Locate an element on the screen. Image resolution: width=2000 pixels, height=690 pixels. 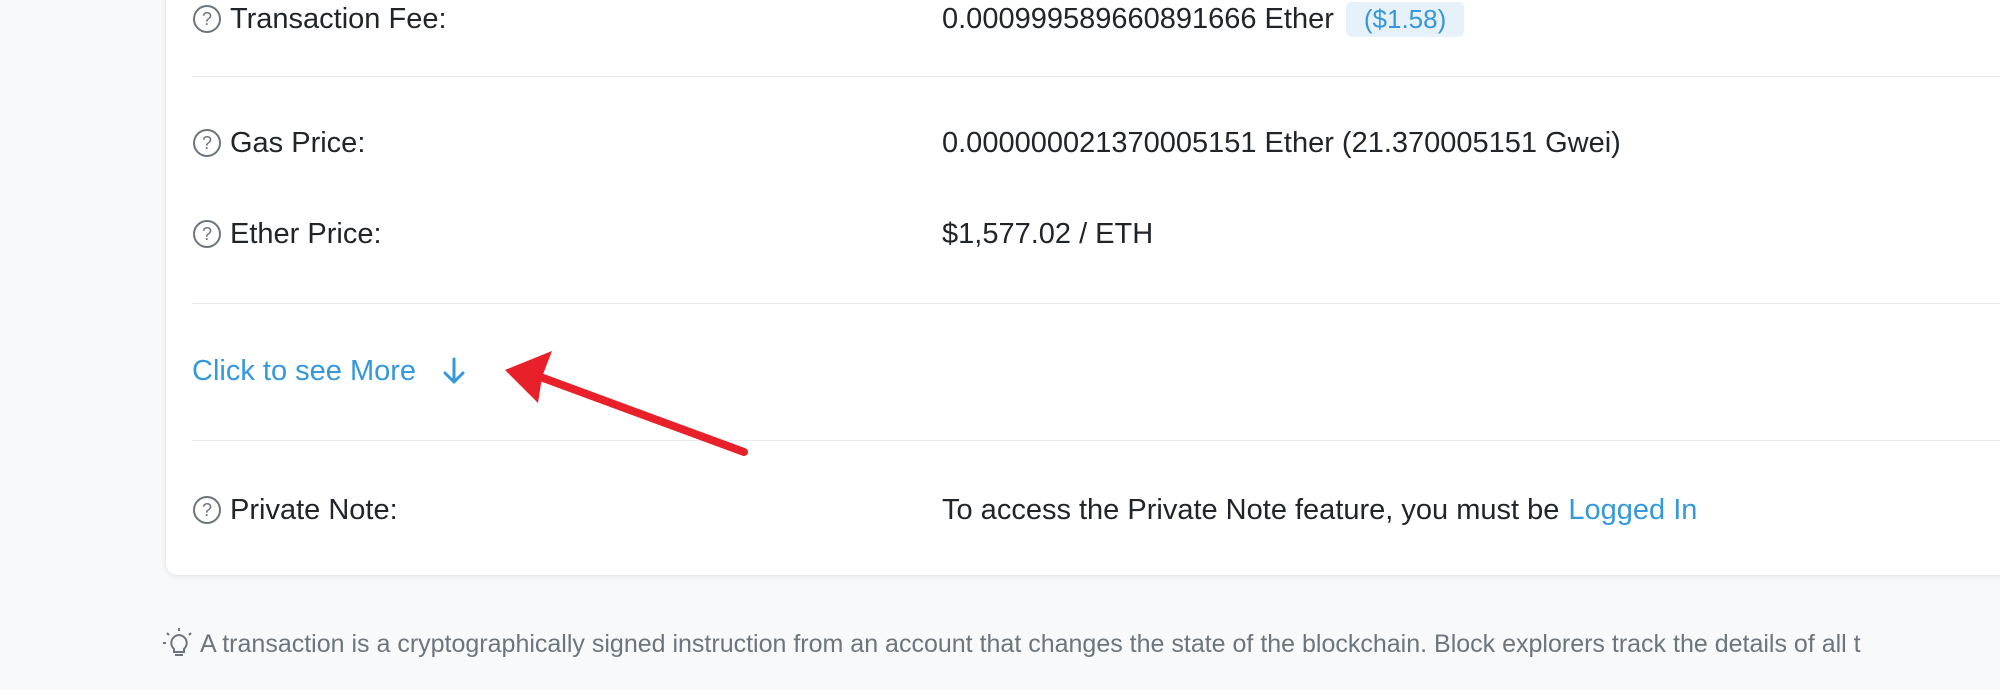
transaction-fee-label: Transaction Fee: is located at coordinates (338, 18).